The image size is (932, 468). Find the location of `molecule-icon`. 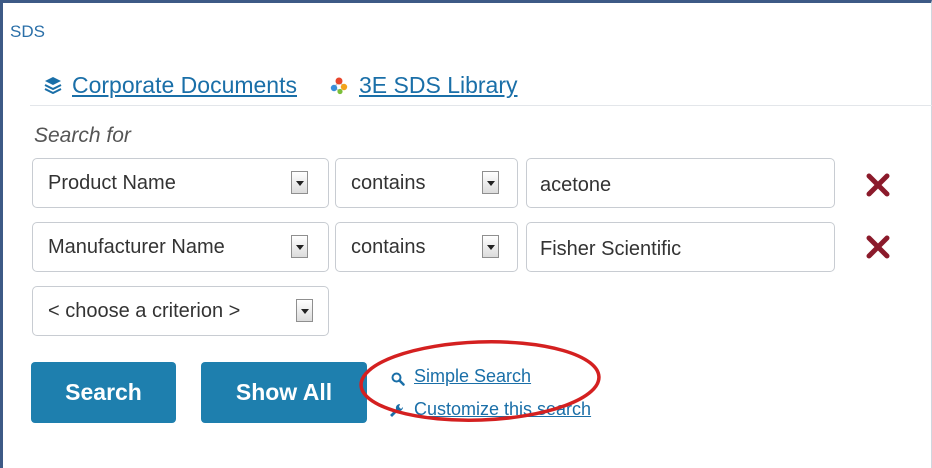

molecule-icon is located at coordinates (339, 85).